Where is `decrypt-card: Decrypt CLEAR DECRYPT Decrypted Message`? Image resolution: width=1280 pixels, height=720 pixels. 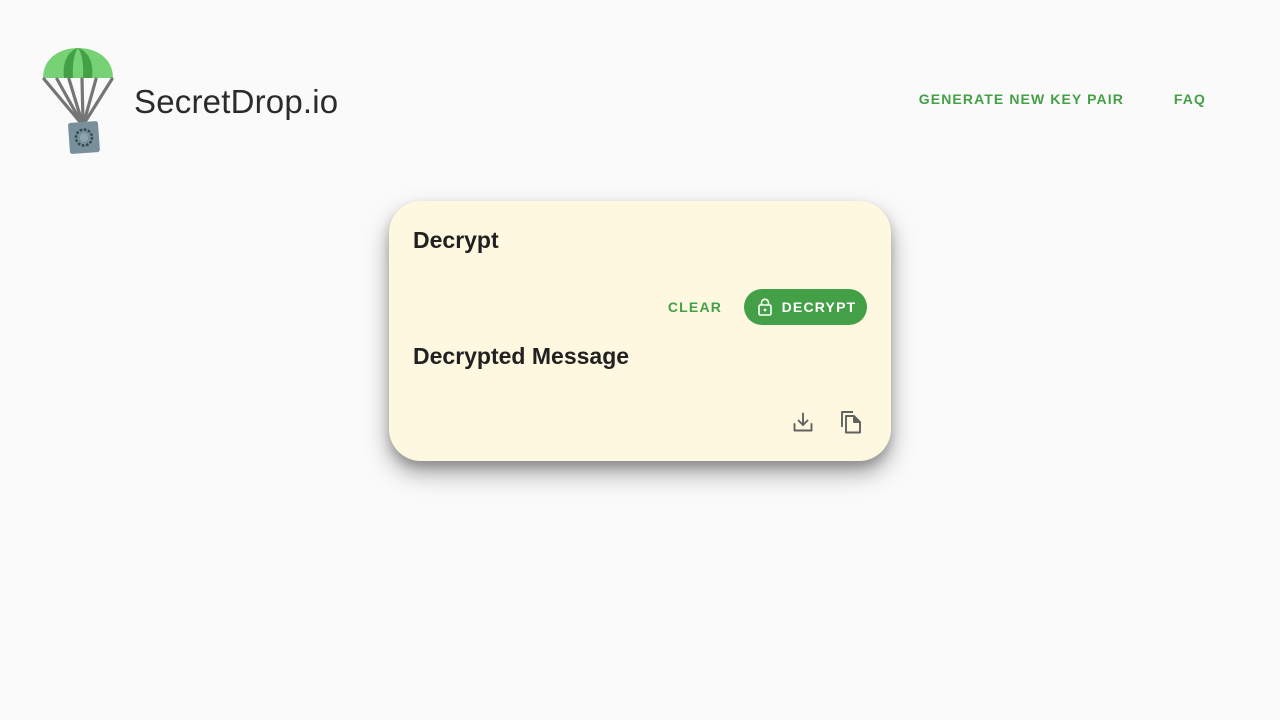 decrypt-card: Decrypt CLEAR DECRYPT Decrypted Message is located at coordinates (640, 331).